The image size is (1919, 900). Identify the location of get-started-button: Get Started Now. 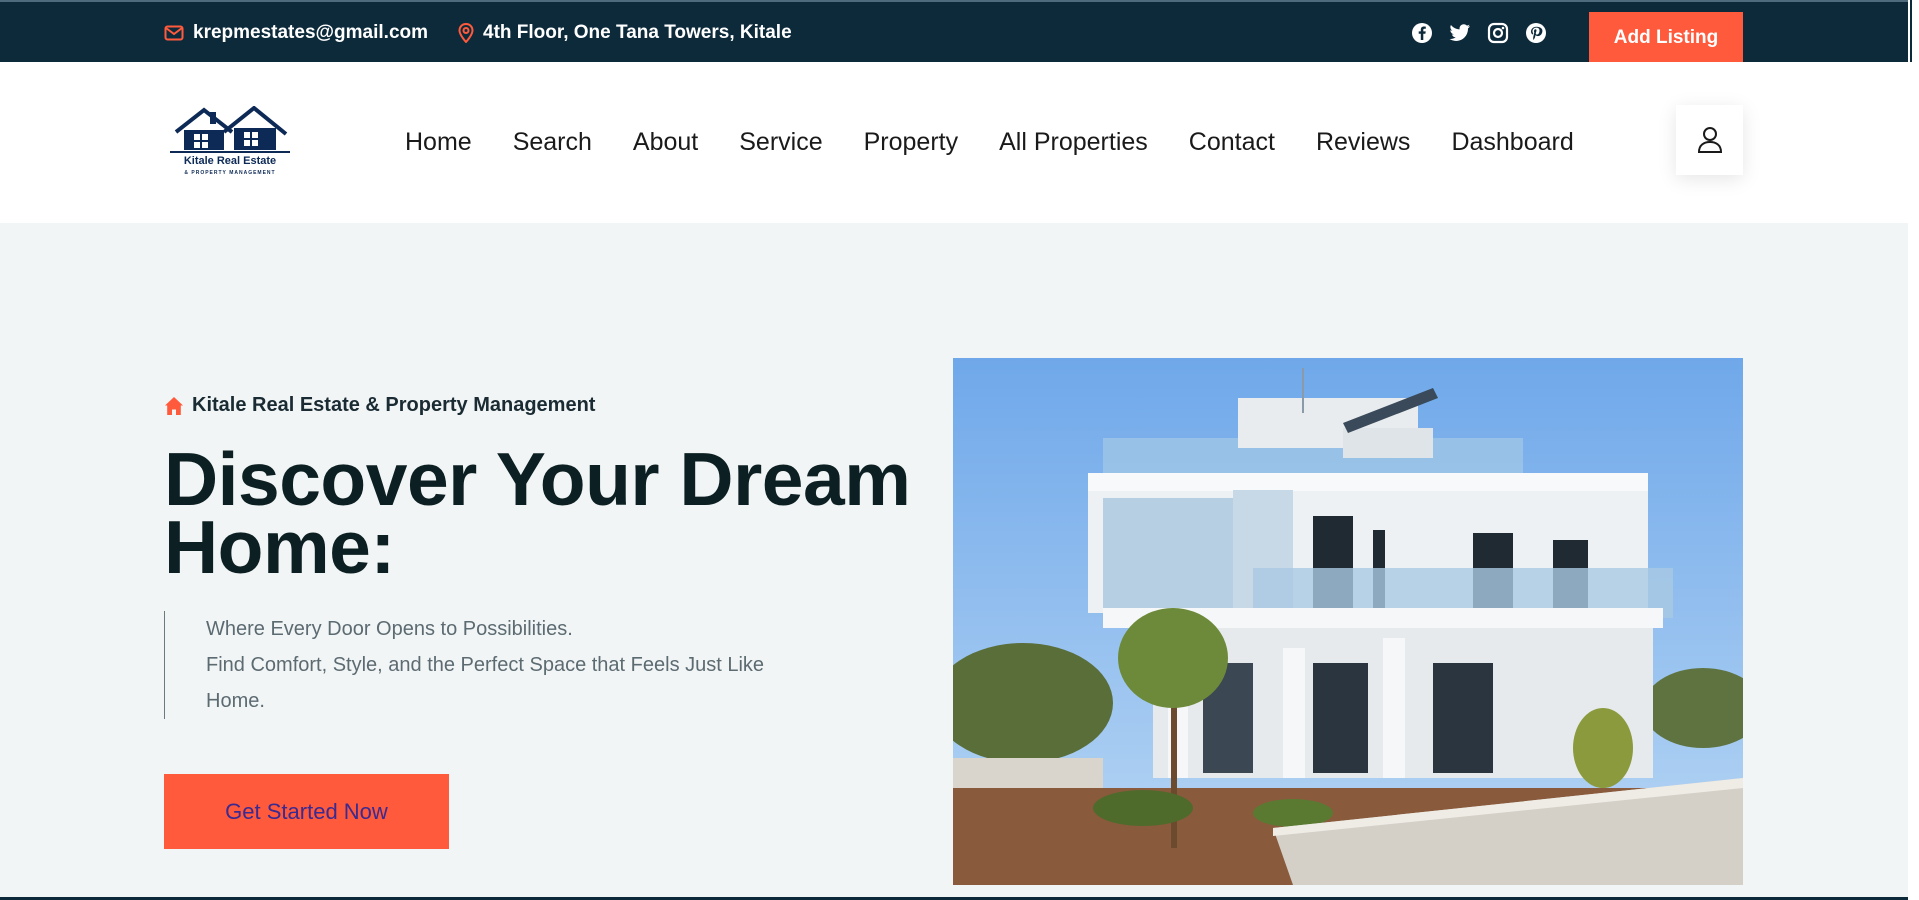
(306, 811).